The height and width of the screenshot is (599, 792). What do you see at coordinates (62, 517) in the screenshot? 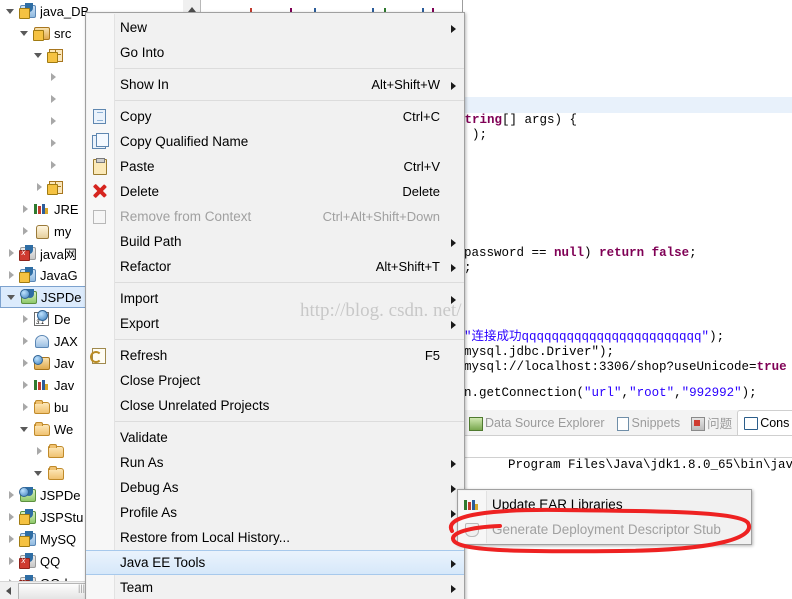
I see `tree-item-label: JSPStu` at bounding box center [62, 517].